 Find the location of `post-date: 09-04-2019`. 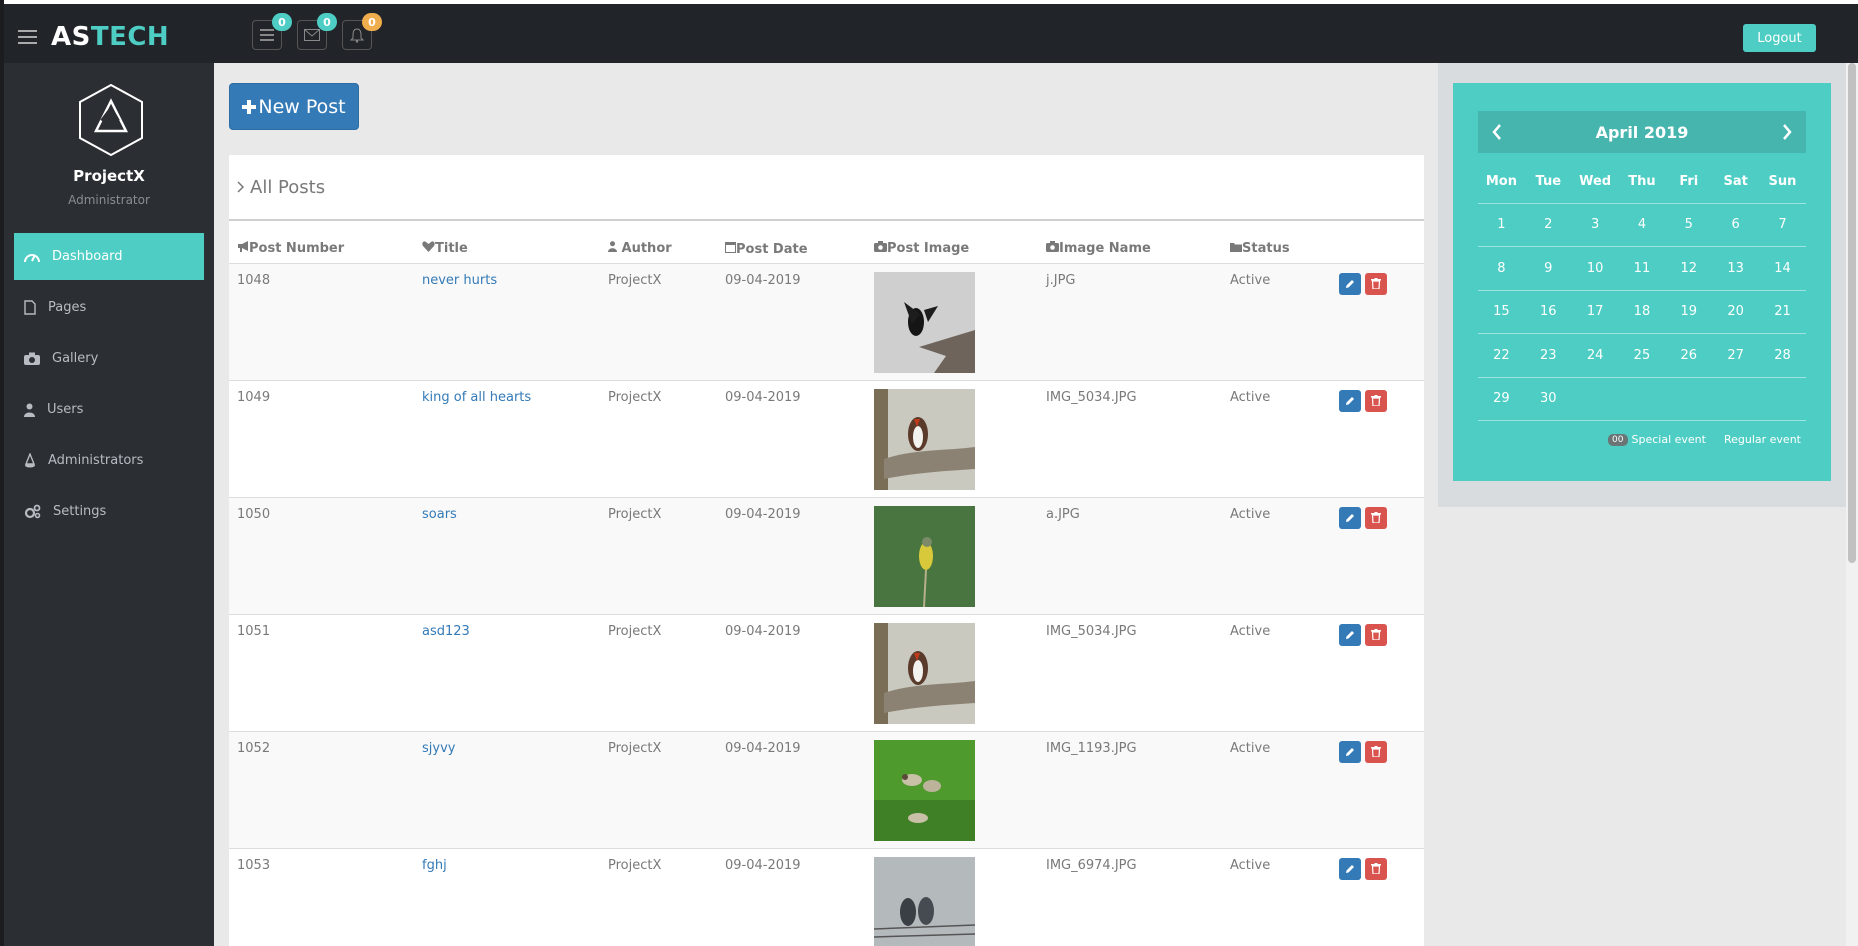

post-date: 09-04-2019 is located at coordinates (791, 897).